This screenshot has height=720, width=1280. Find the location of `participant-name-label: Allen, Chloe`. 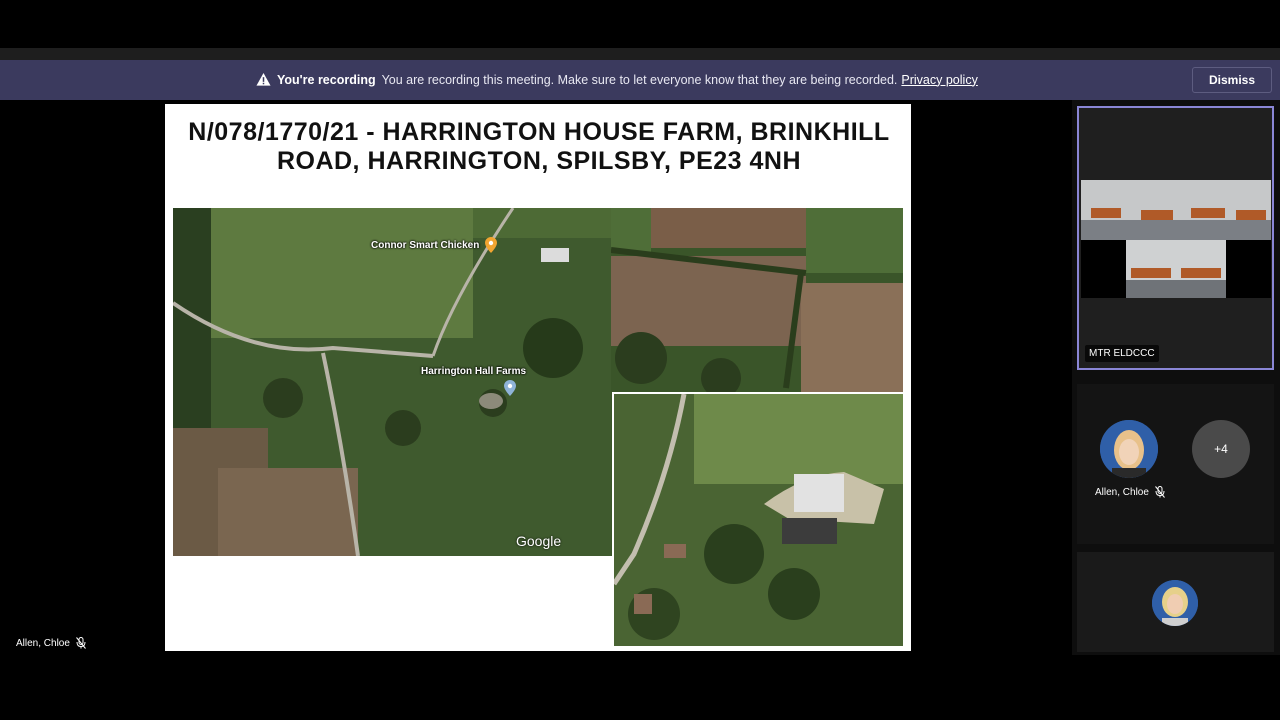

participant-name-label: Allen, Chloe is located at coordinates (1130, 492).